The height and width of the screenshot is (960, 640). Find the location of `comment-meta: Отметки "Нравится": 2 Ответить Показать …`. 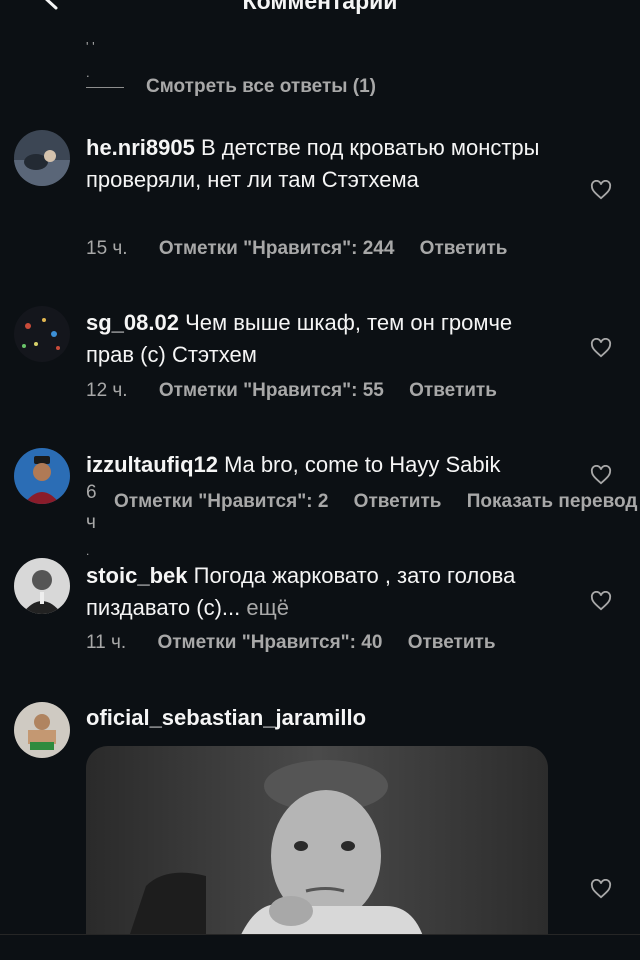

comment-meta: Отметки "Нравится": 2 Ответить Показать … is located at coordinates (377, 502).